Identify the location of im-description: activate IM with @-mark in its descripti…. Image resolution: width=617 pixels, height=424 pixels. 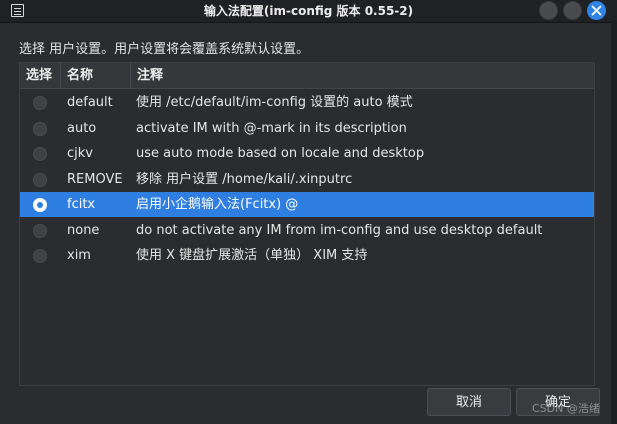
(271, 128).